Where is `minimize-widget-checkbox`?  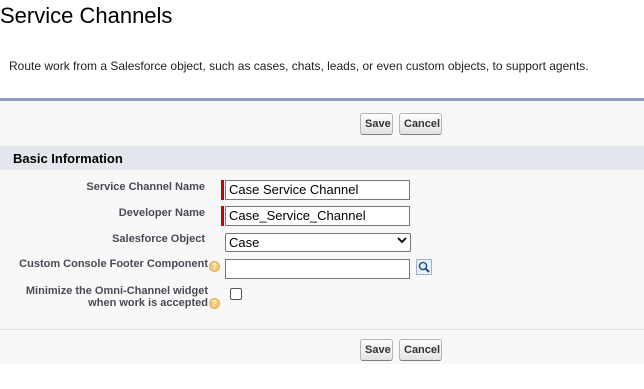
minimize-widget-checkbox is located at coordinates (236, 294).